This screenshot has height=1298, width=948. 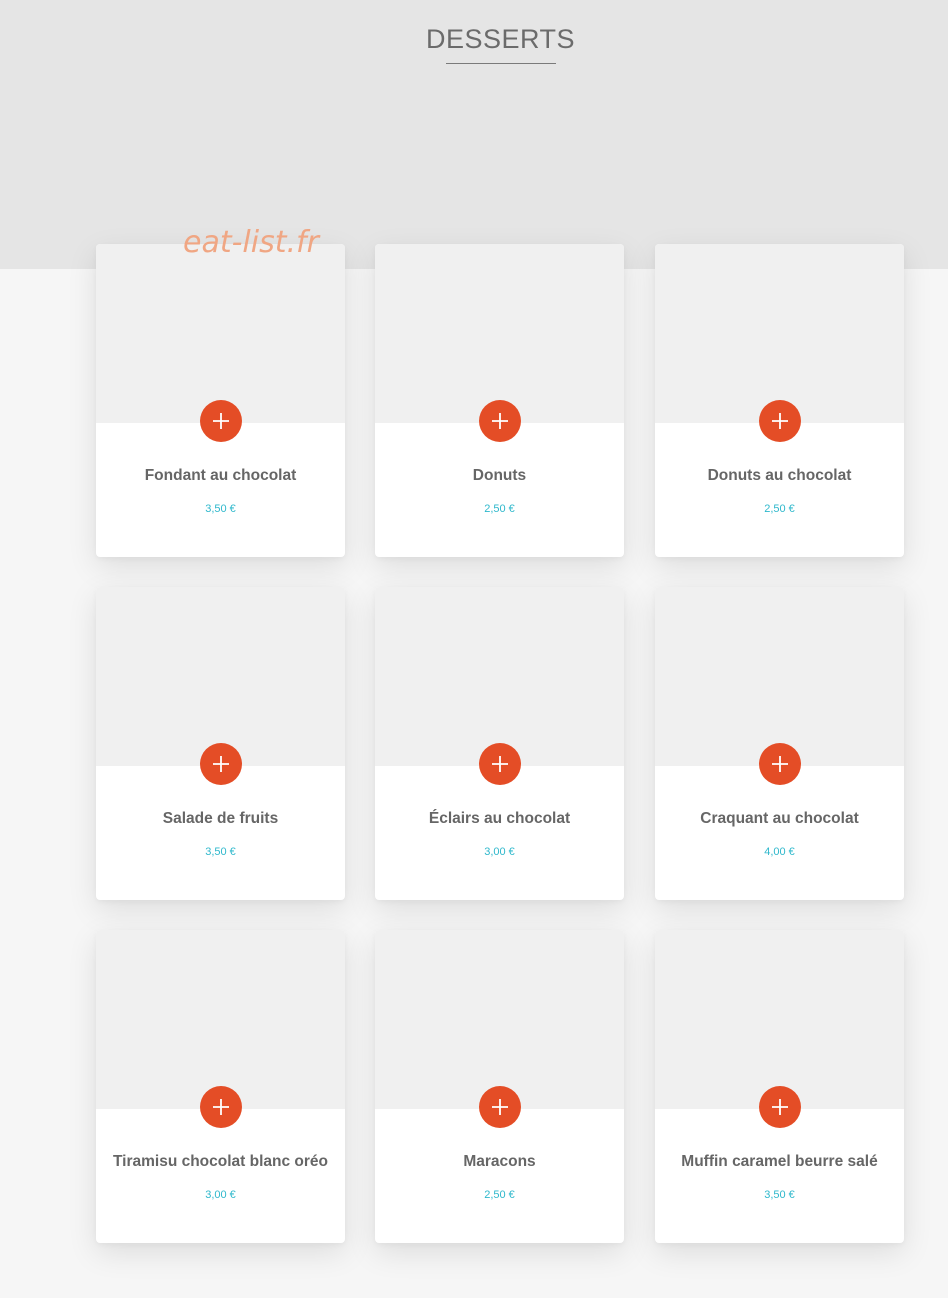 What do you see at coordinates (251, 242) in the screenshot?
I see `watermark: eat-list.fr` at bounding box center [251, 242].